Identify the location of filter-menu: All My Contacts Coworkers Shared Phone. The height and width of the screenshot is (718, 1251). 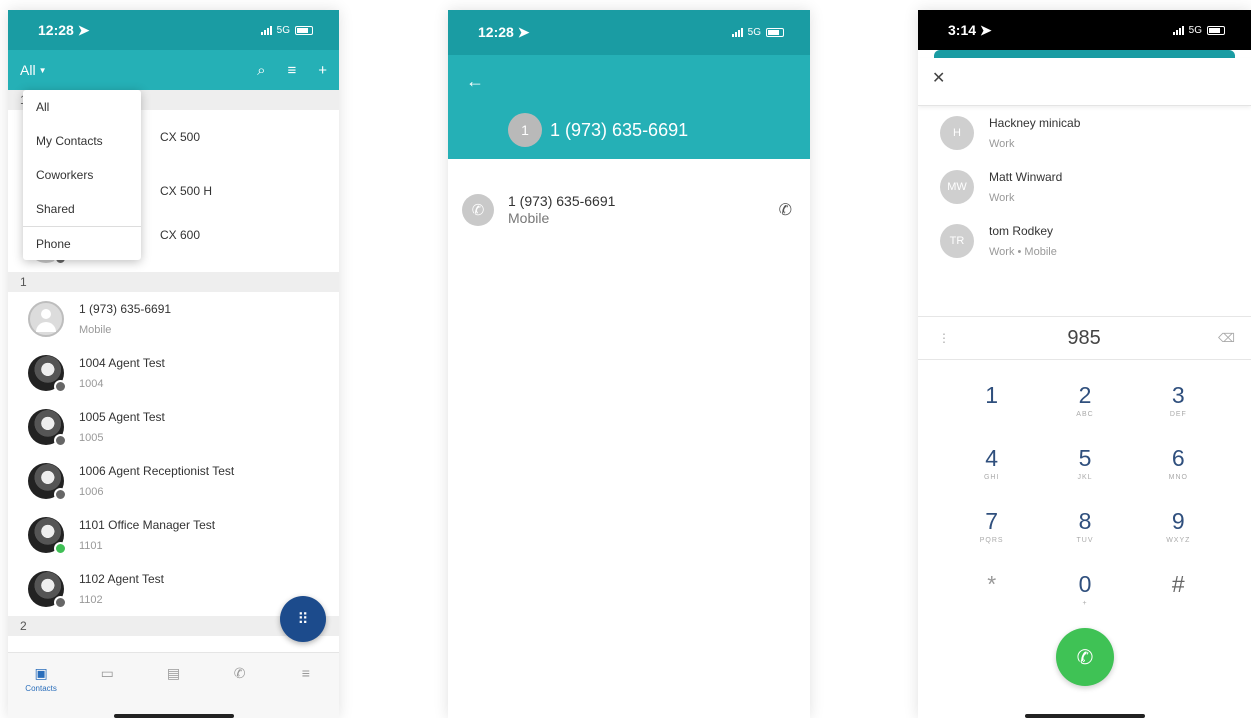
(82, 175).